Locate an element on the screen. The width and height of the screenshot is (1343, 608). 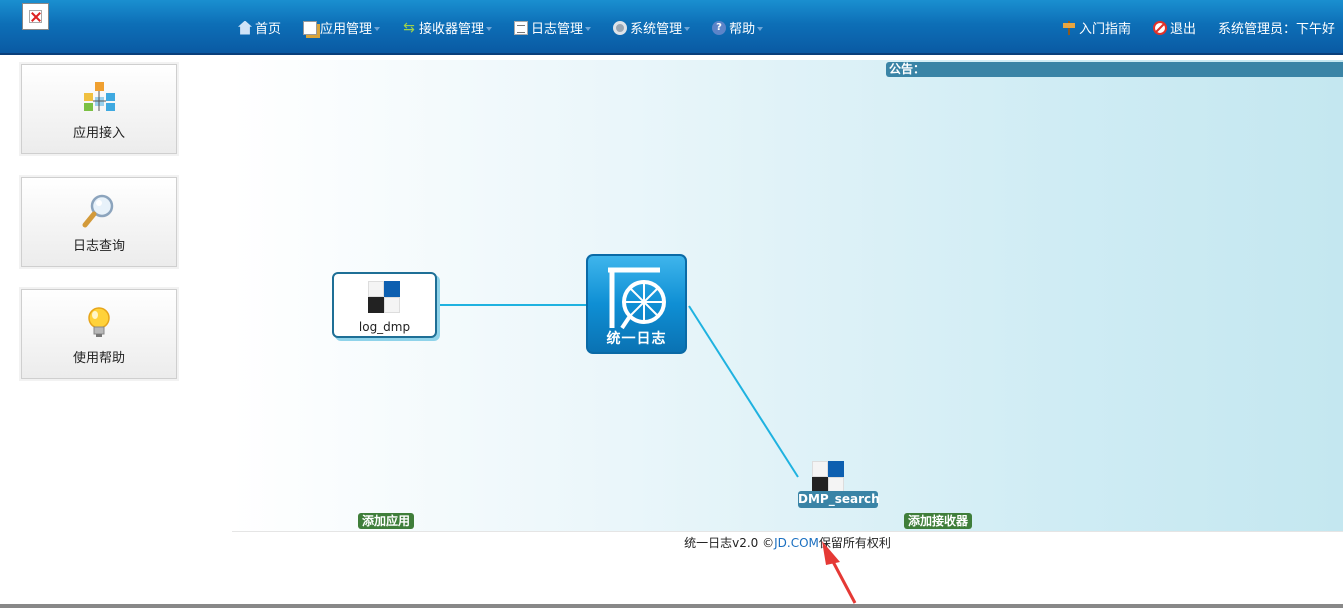
add-app-button: 添加应用 is located at coordinates (386, 521).